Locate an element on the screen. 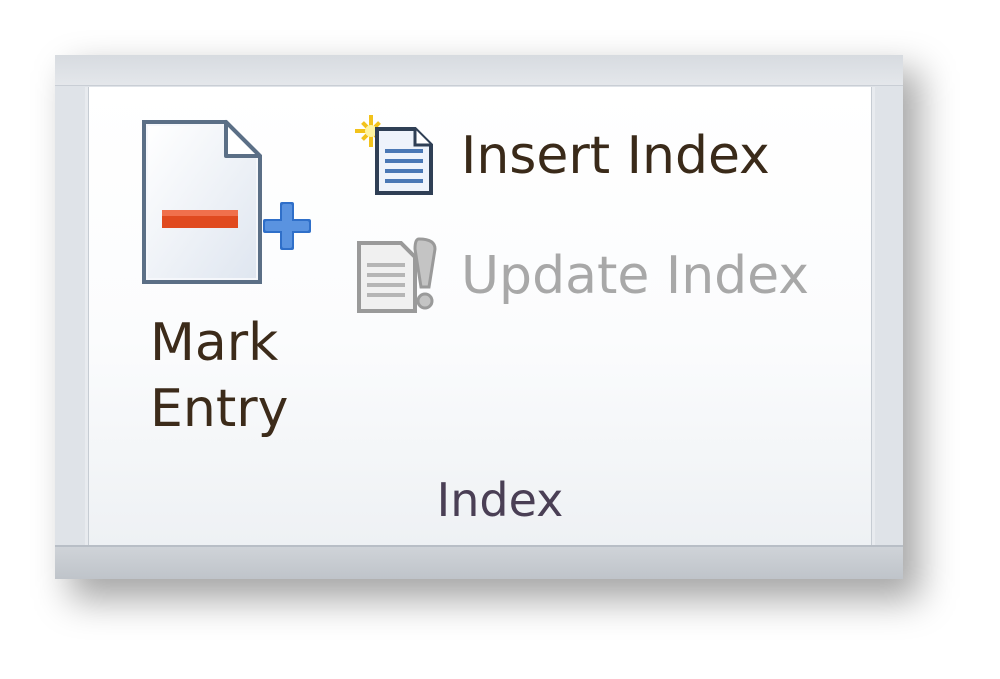 The image size is (1000, 679). insert-index-label: Insert Index is located at coordinates (615, 156).